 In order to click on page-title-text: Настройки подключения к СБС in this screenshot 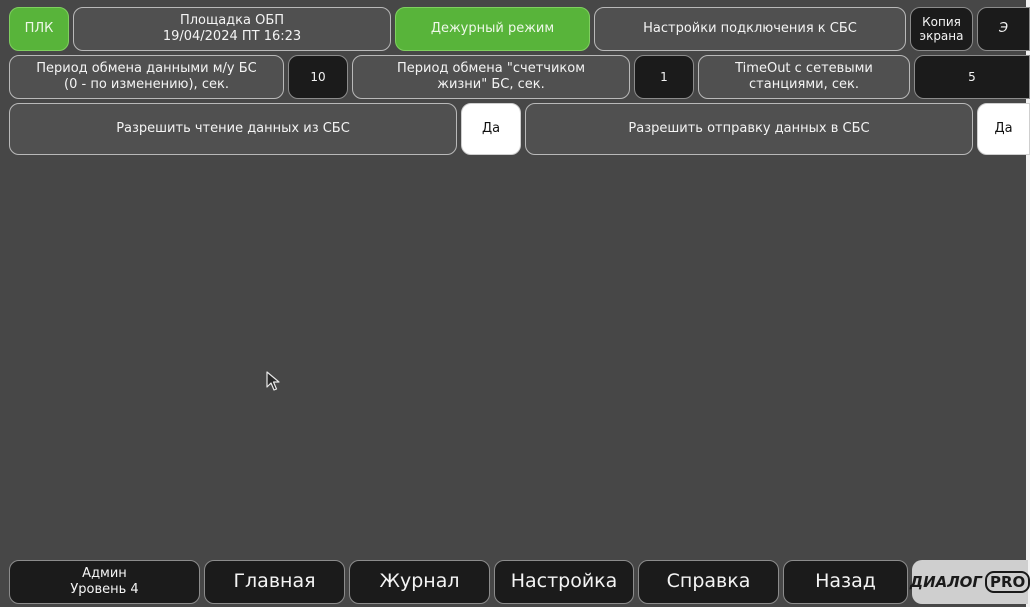, I will do `click(750, 28)`.